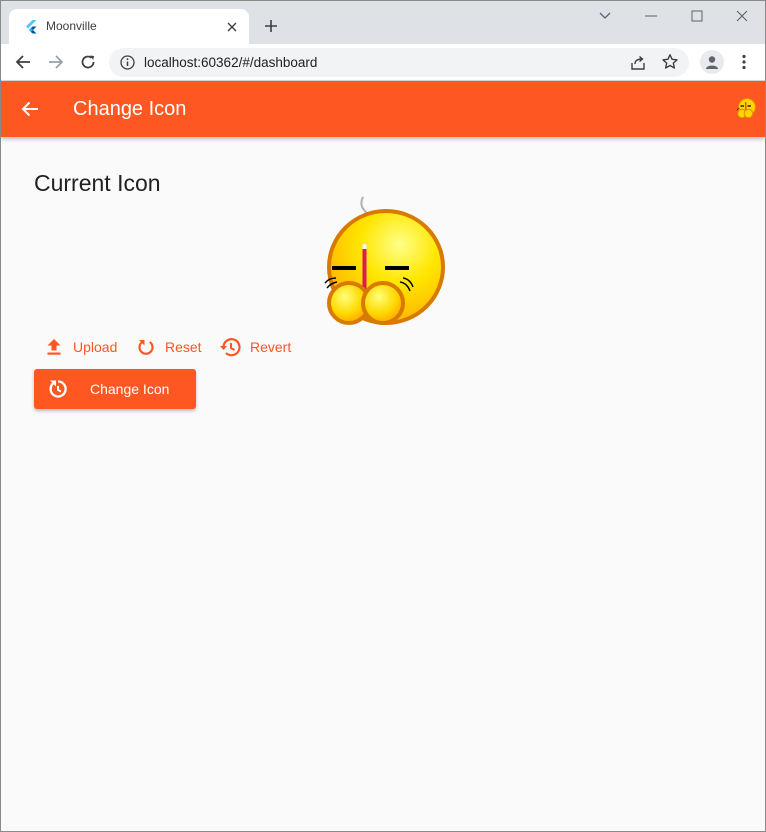 The height and width of the screenshot is (832, 766). What do you see at coordinates (183, 347) in the screenshot?
I see `reset-label: Reset` at bounding box center [183, 347].